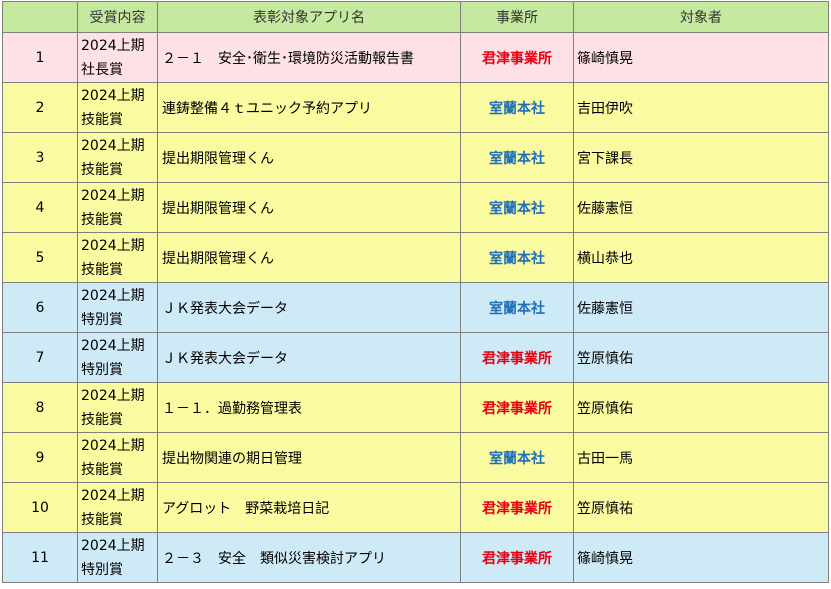  Describe the element at coordinates (309, 457) in the screenshot. I see `app-name: 提出物関連の期日管理` at that location.